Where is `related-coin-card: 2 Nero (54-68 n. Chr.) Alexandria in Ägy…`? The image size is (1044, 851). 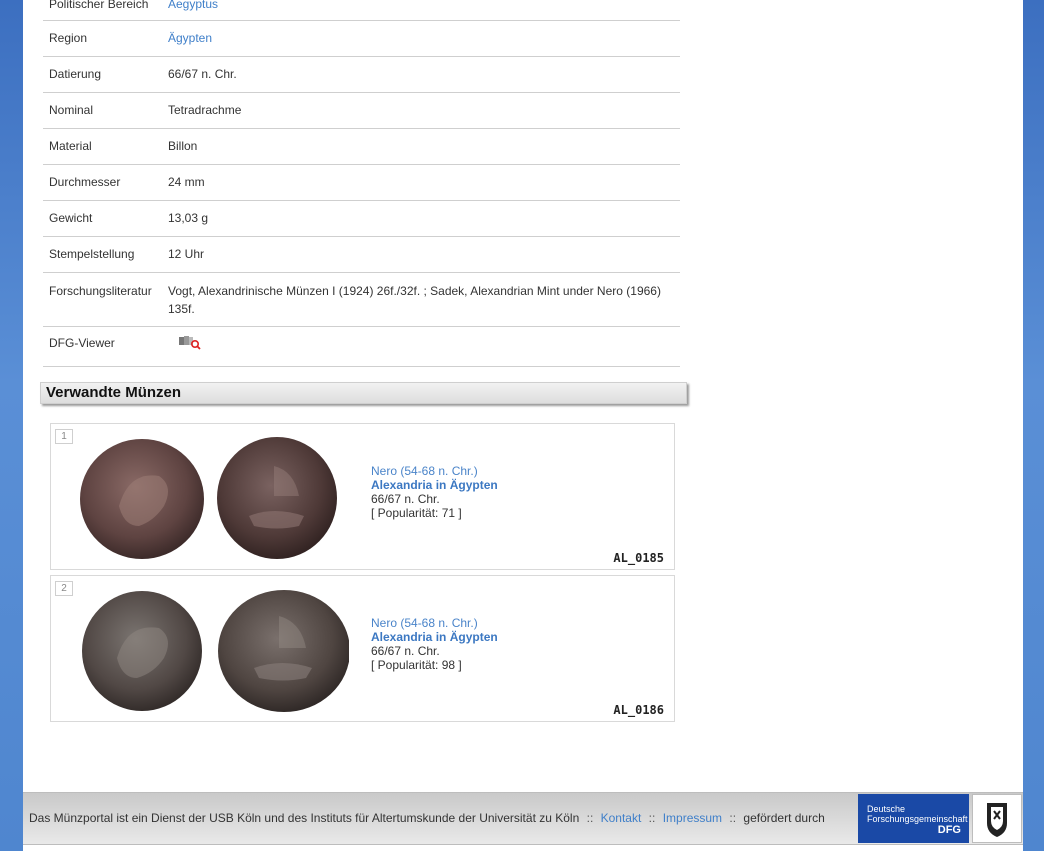 related-coin-card: 2 Nero (54-68 n. Chr.) Alexandria in Ägy… is located at coordinates (362, 648).